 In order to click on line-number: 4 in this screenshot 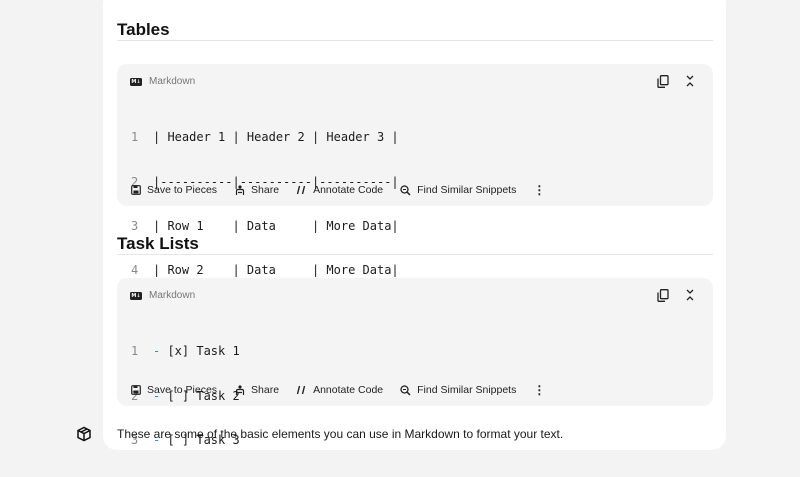, I will do `click(135, 269)`.